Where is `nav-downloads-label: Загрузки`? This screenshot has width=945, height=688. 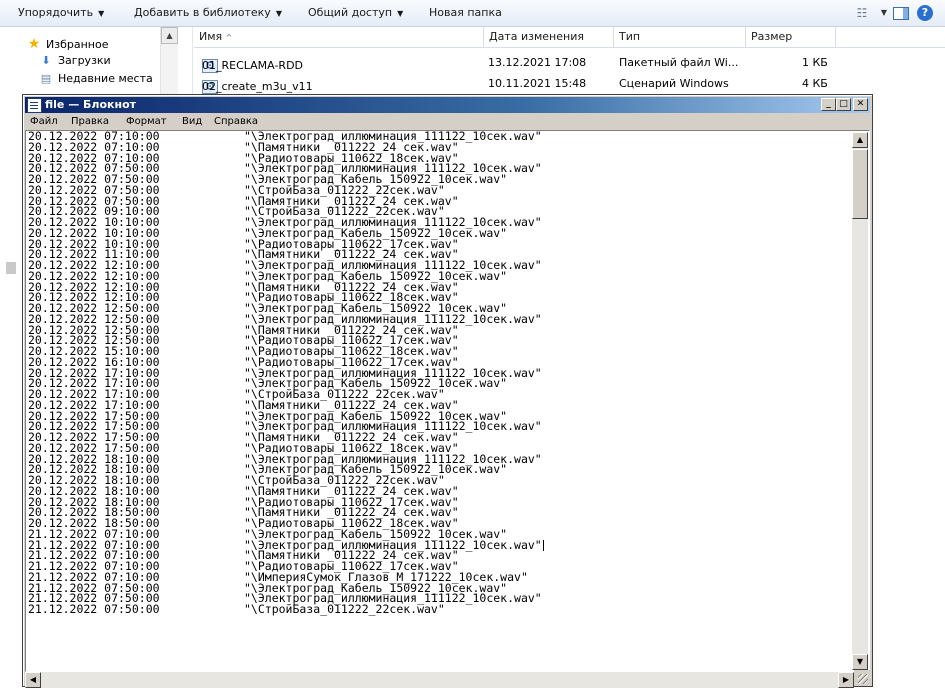 nav-downloads-label: Загрузки is located at coordinates (84, 60).